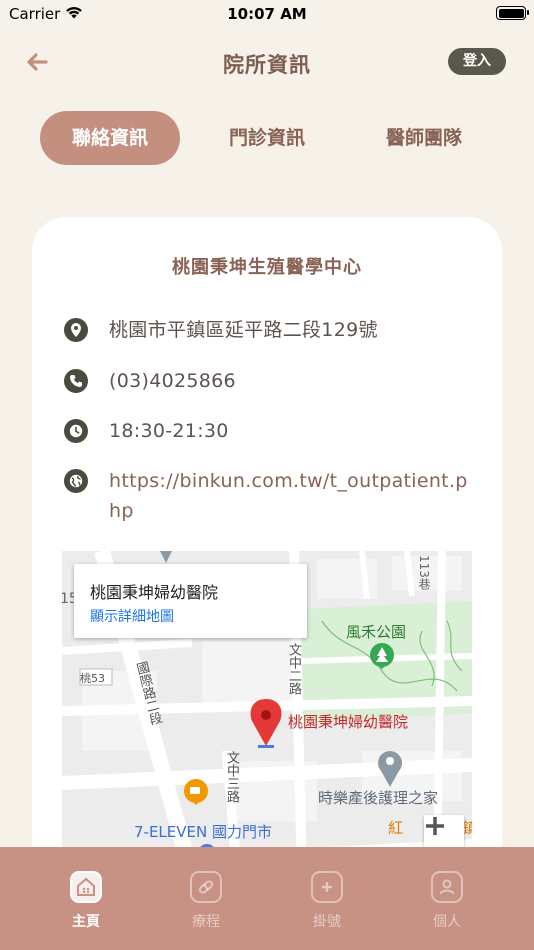  I want to click on care-center-label: 時樂產後護理之家, so click(378, 798).